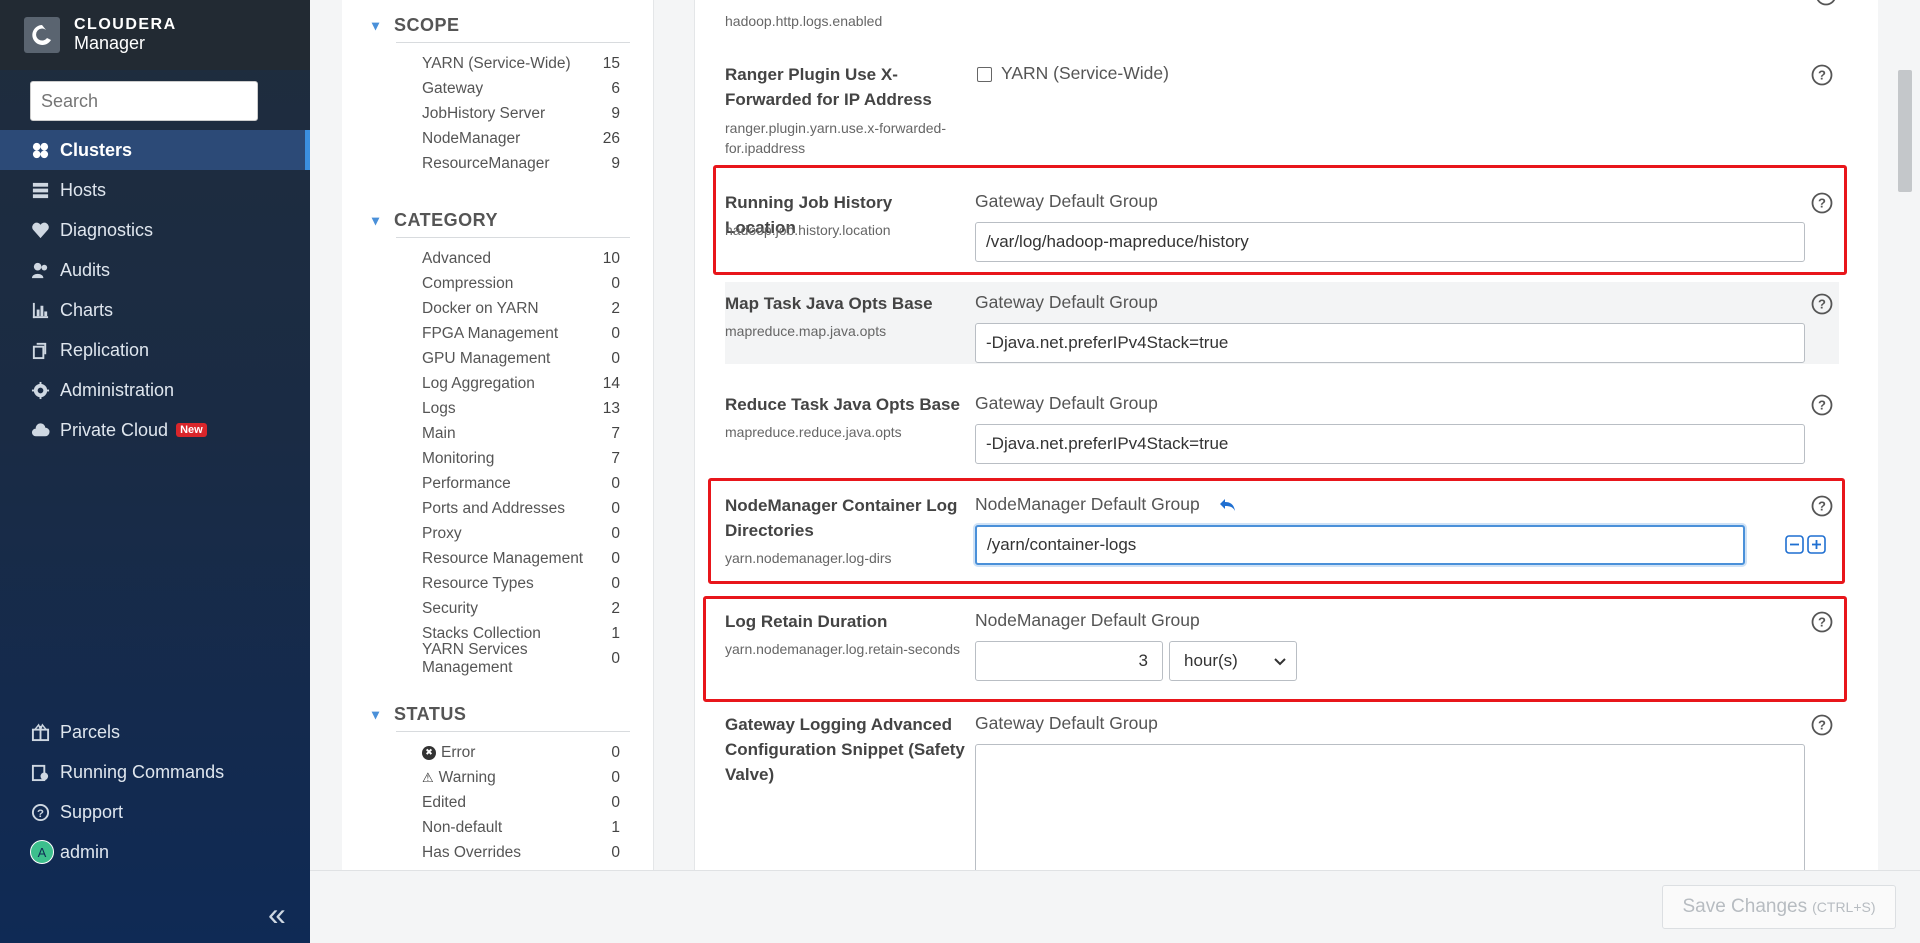  Describe the element at coordinates (497, 852) in the screenshot. I see `status-filter-row: Has Overrides 0` at that location.